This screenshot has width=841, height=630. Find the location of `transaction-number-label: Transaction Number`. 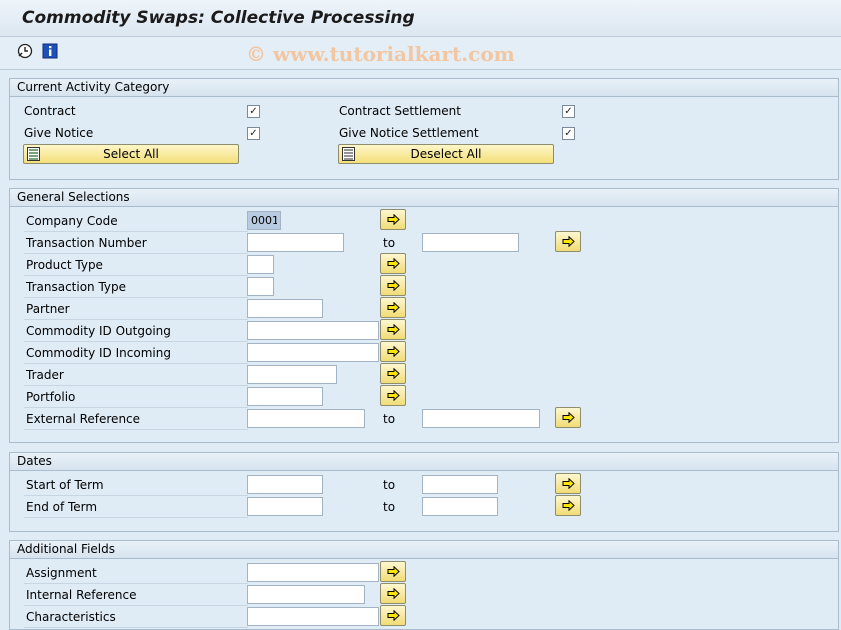

transaction-number-label: Transaction Number is located at coordinates (136, 243).